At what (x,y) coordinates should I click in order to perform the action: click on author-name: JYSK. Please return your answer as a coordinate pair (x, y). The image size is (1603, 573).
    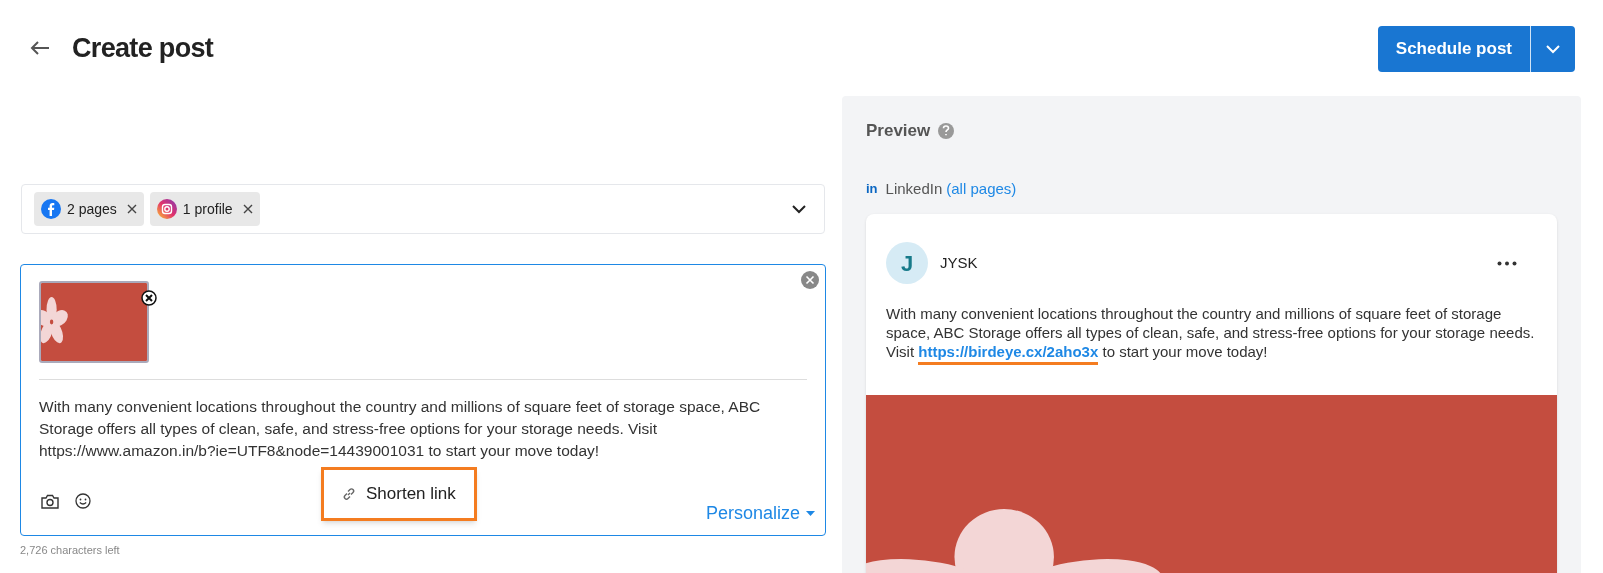
    Looking at the image, I should click on (959, 262).